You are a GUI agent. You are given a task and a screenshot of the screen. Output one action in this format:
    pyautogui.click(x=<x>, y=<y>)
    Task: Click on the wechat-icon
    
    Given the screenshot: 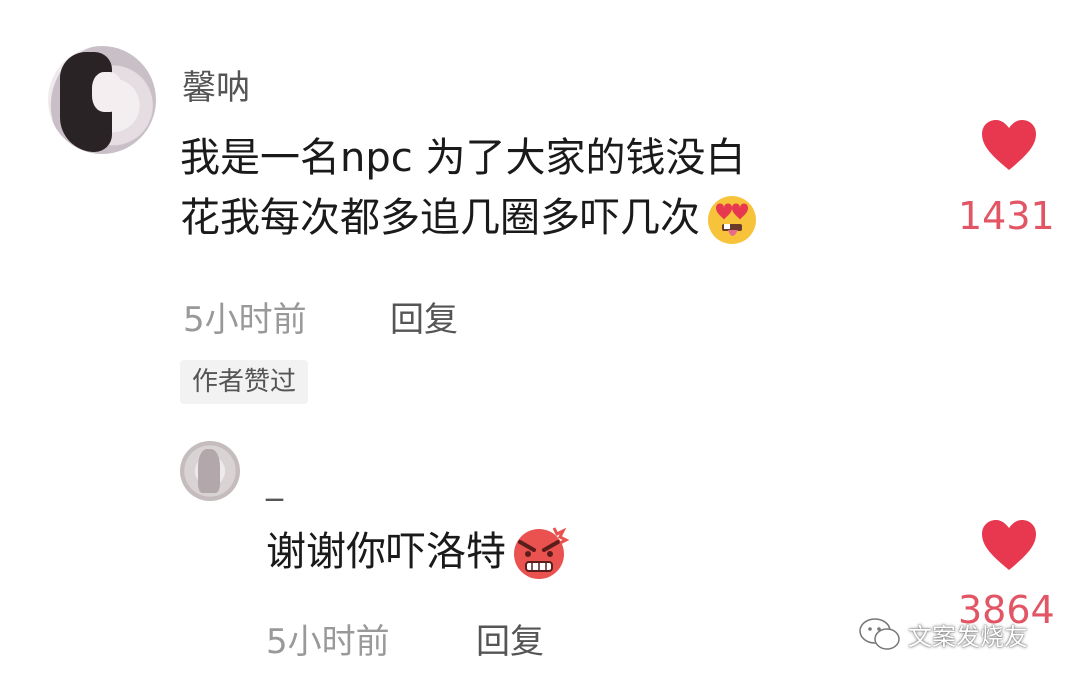 What is the action you would take?
    pyautogui.click(x=879, y=634)
    